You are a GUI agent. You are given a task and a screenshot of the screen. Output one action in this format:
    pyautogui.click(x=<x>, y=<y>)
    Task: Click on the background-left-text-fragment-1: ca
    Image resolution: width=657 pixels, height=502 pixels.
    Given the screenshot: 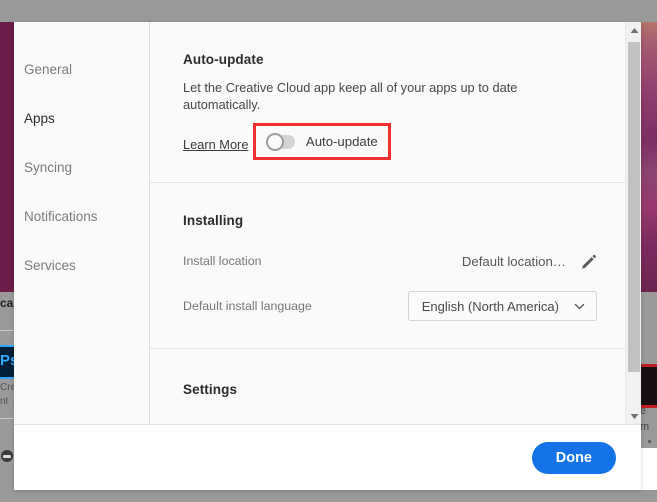 What is the action you would take?
    pyautogui.click(x=7, y=303)
    